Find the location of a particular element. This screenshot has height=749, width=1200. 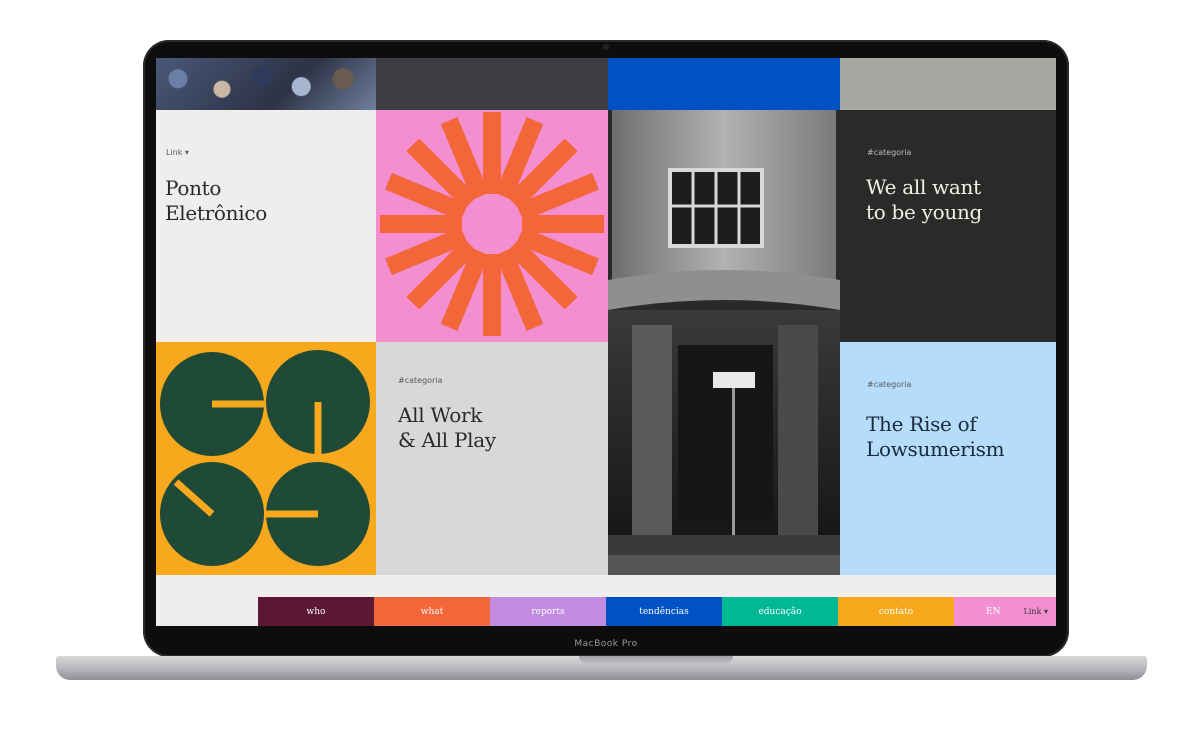

nav-item-contato: contato is located at coordinates (896, 611).